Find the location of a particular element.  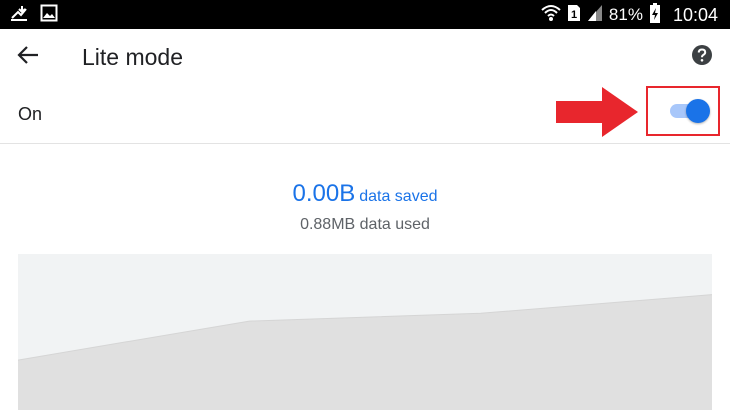

data-saved-label: data saved is located at coordinates (398, 196).